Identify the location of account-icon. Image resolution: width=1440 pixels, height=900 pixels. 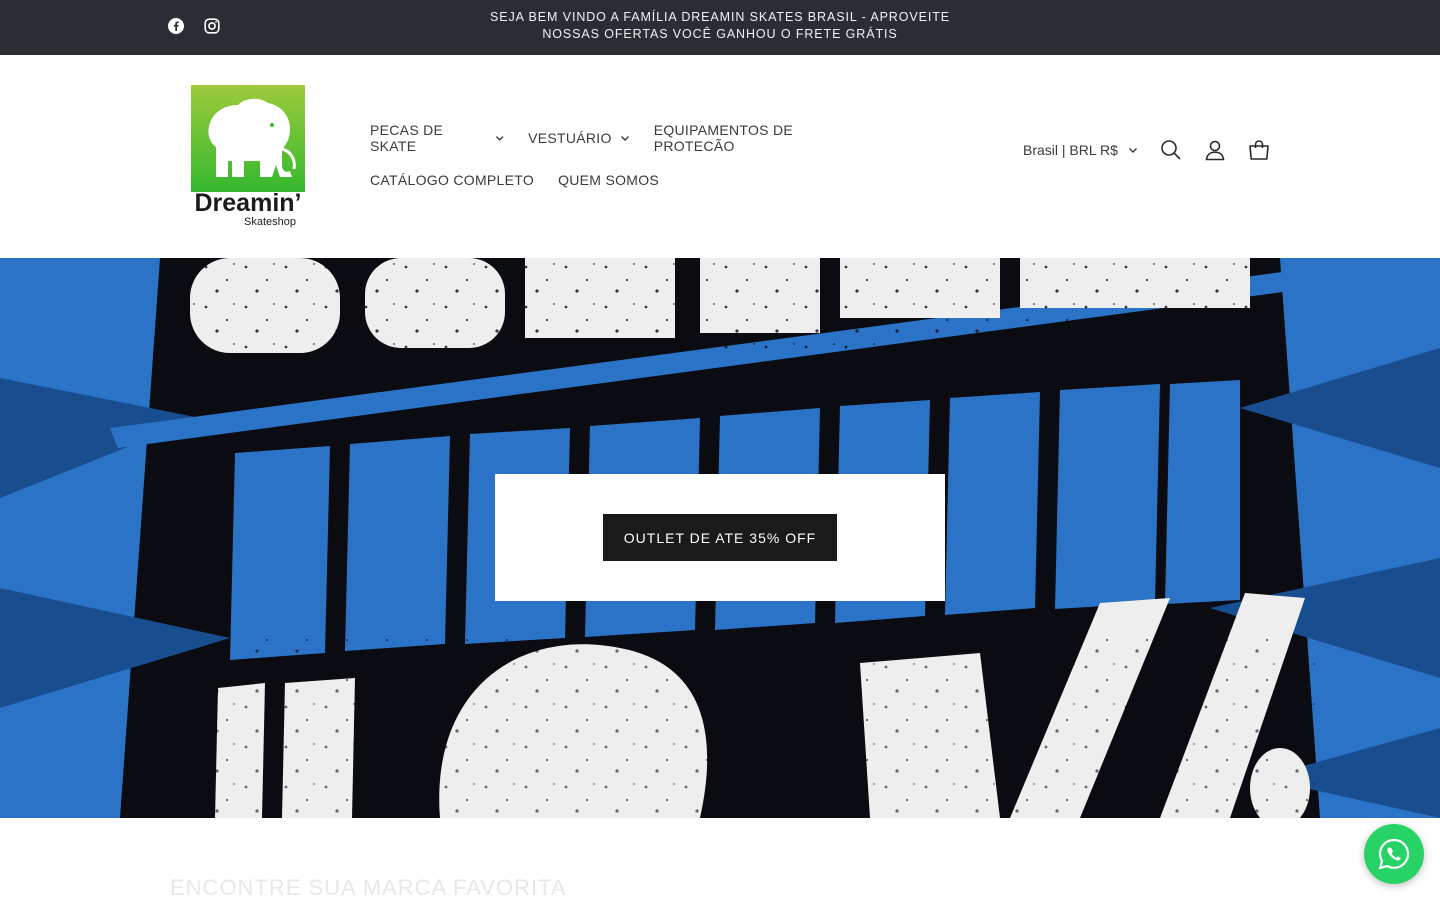
(1215, 150).